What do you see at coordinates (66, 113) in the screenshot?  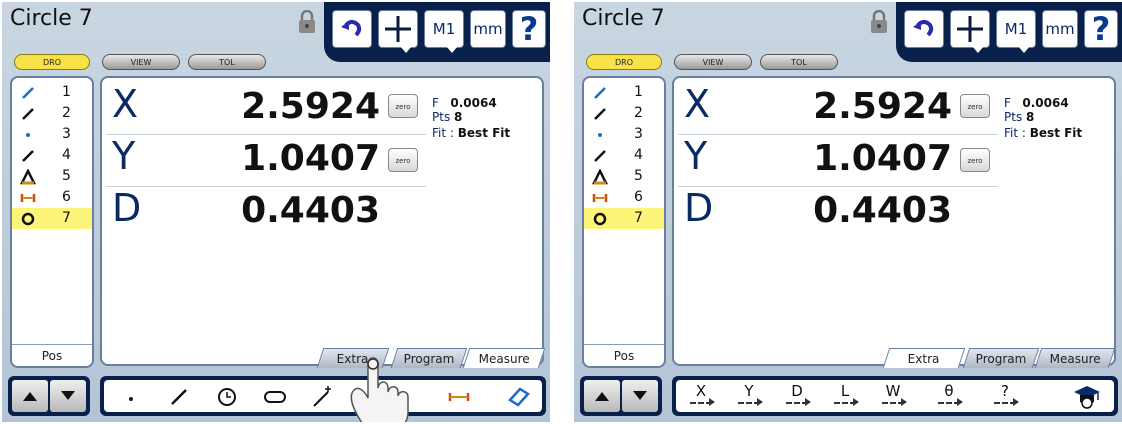 I see `feature-number: 2` at bounding box center [66, 113].